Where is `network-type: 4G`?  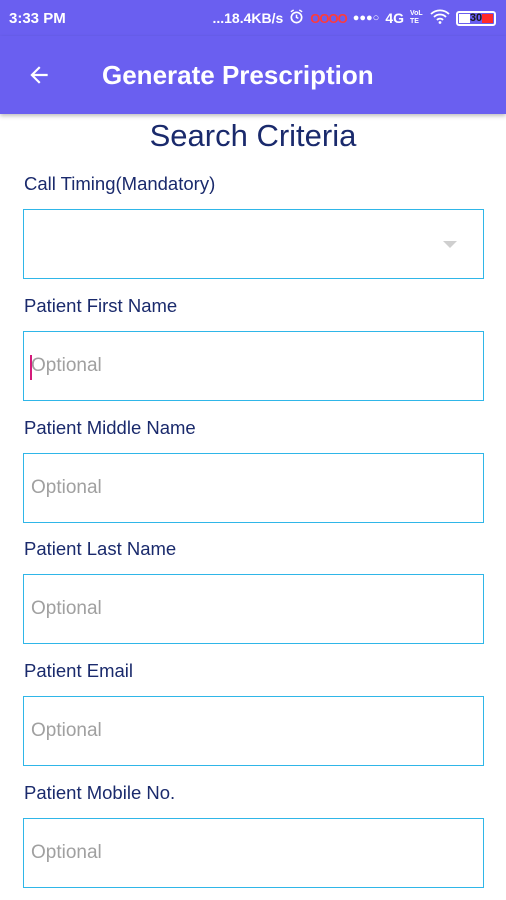 network-type: 4G is located at coordinates (394, 18).